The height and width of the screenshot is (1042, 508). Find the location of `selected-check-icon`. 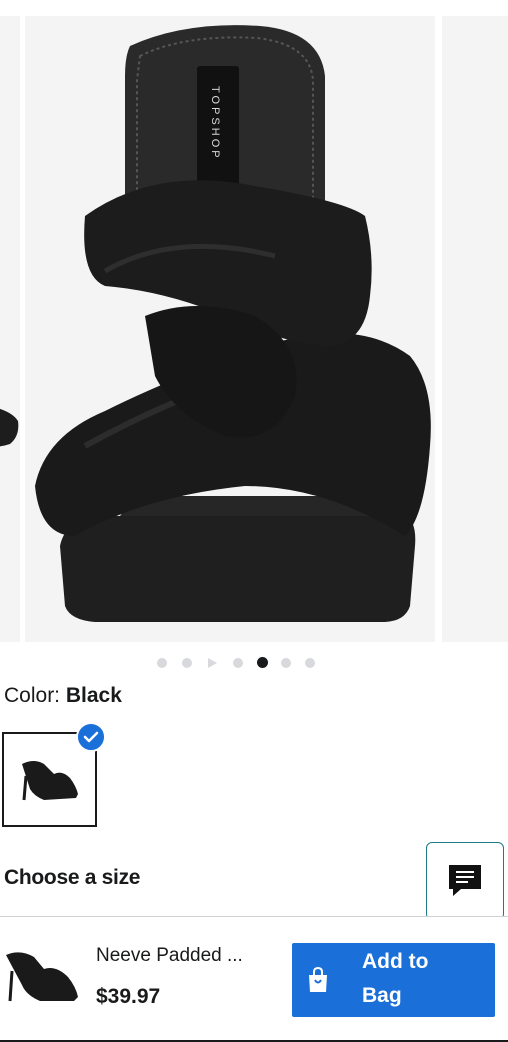

selected-check-icon is located at coordinates (91, 737).